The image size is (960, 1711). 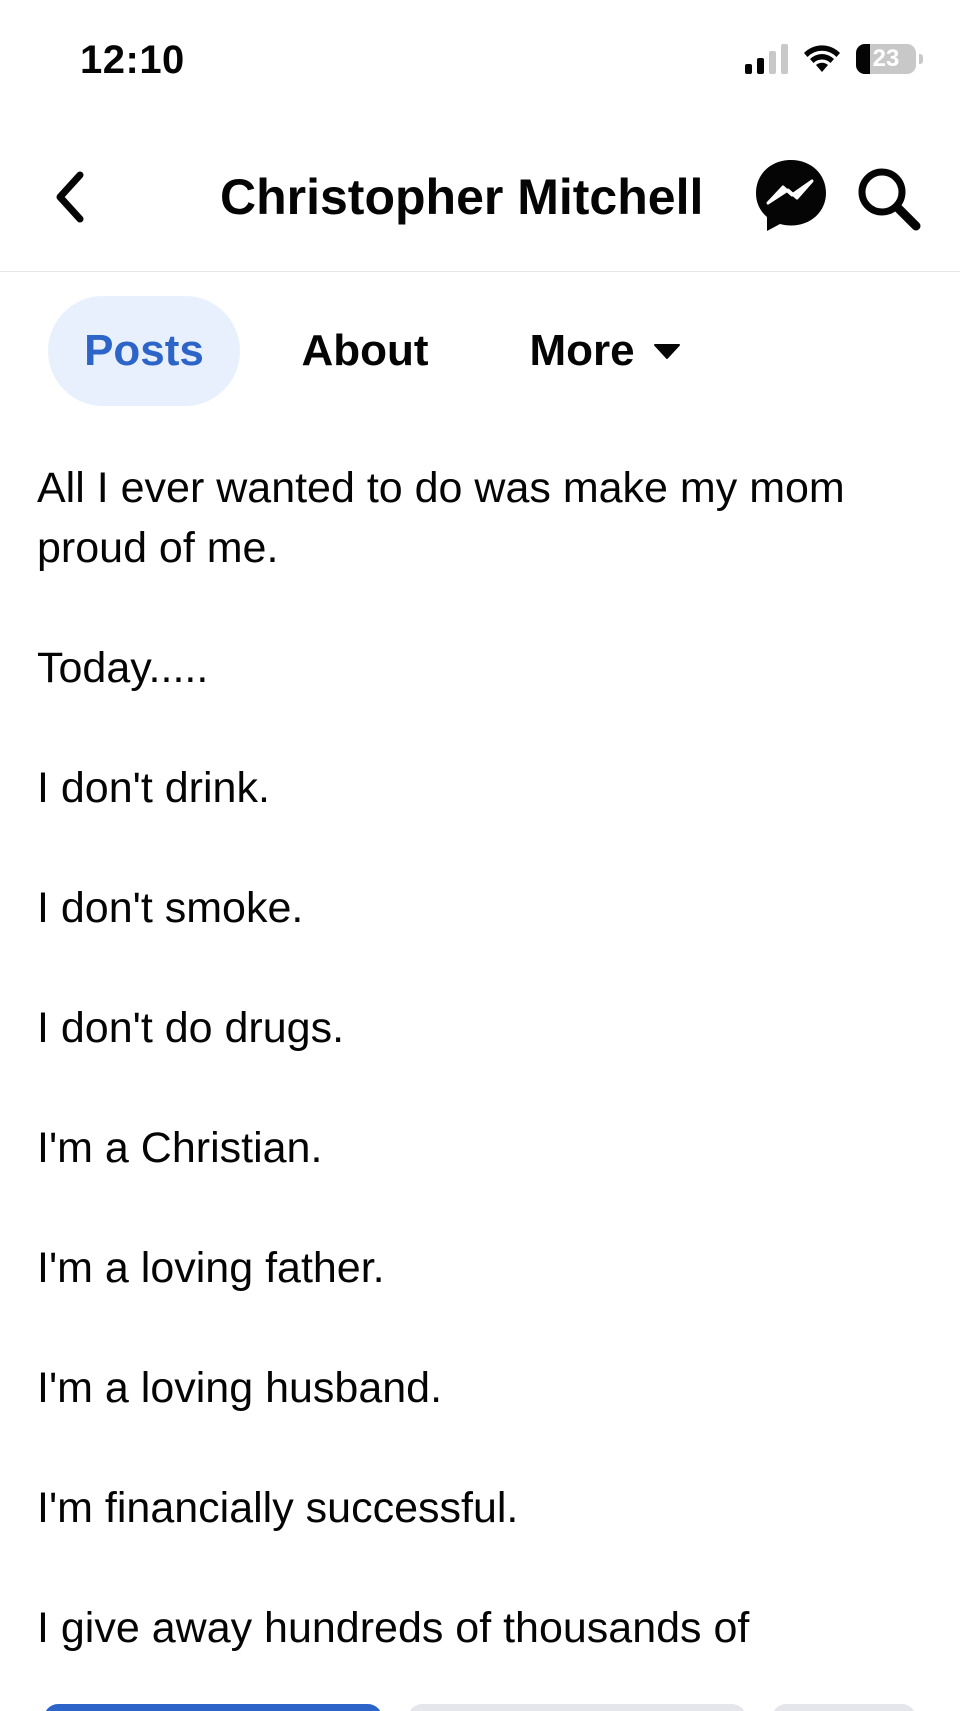 I want to click on back-chevron-icon, so click(x=70, y=197).